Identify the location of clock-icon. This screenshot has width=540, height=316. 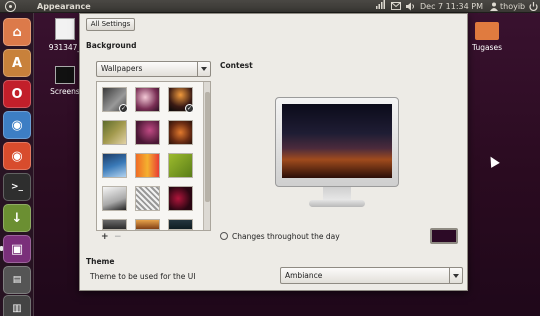
(224, 236).